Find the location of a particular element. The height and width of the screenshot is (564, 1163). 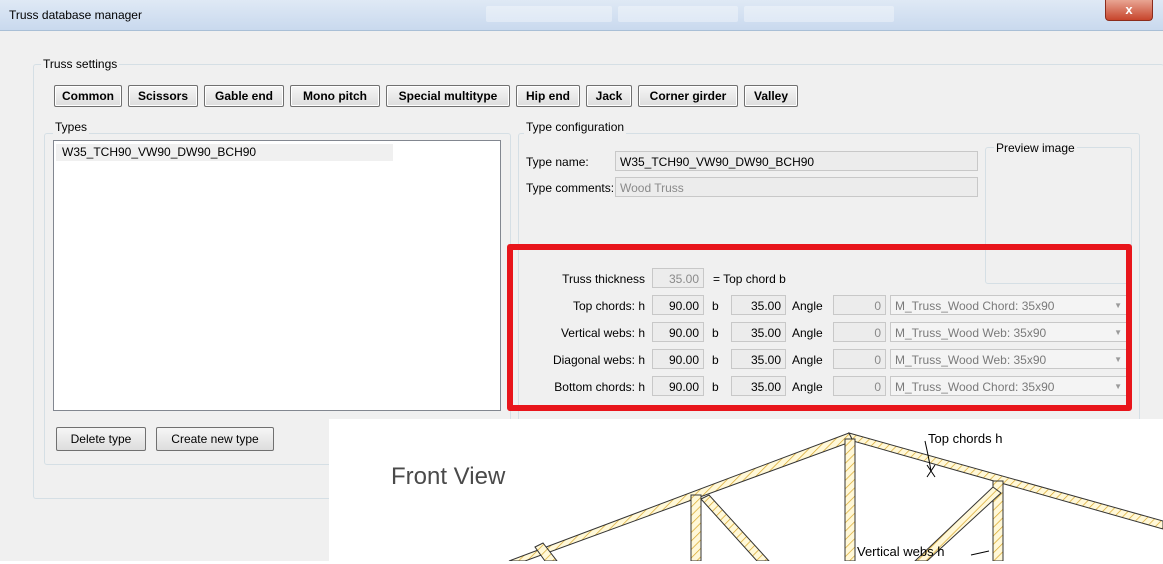

vertical-webs-drawing-label: Vertical webs h is located at coordinates (901, 551).